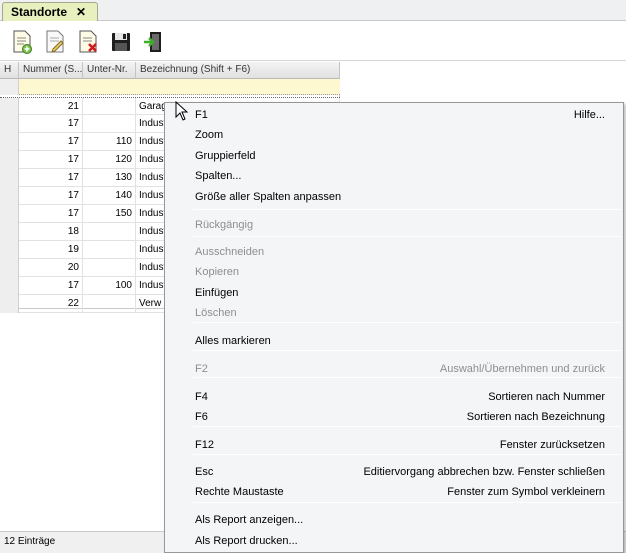 The image size is (626, 553). Describe the element at coordinates (51, 304) in the screenshot. I see `cell-nummer: 22` at that location.